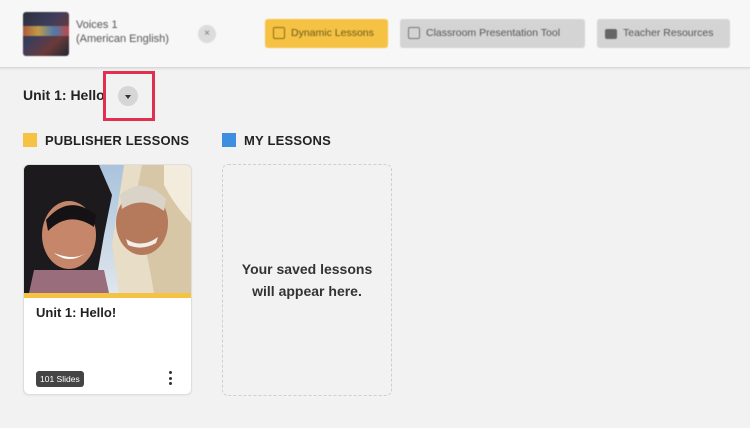 Image resolution: width=750 pixels, height=428 pixels. Describe the element at coordinates (129, 96) in the screenshot. I see `highlight-annotation` at that location.